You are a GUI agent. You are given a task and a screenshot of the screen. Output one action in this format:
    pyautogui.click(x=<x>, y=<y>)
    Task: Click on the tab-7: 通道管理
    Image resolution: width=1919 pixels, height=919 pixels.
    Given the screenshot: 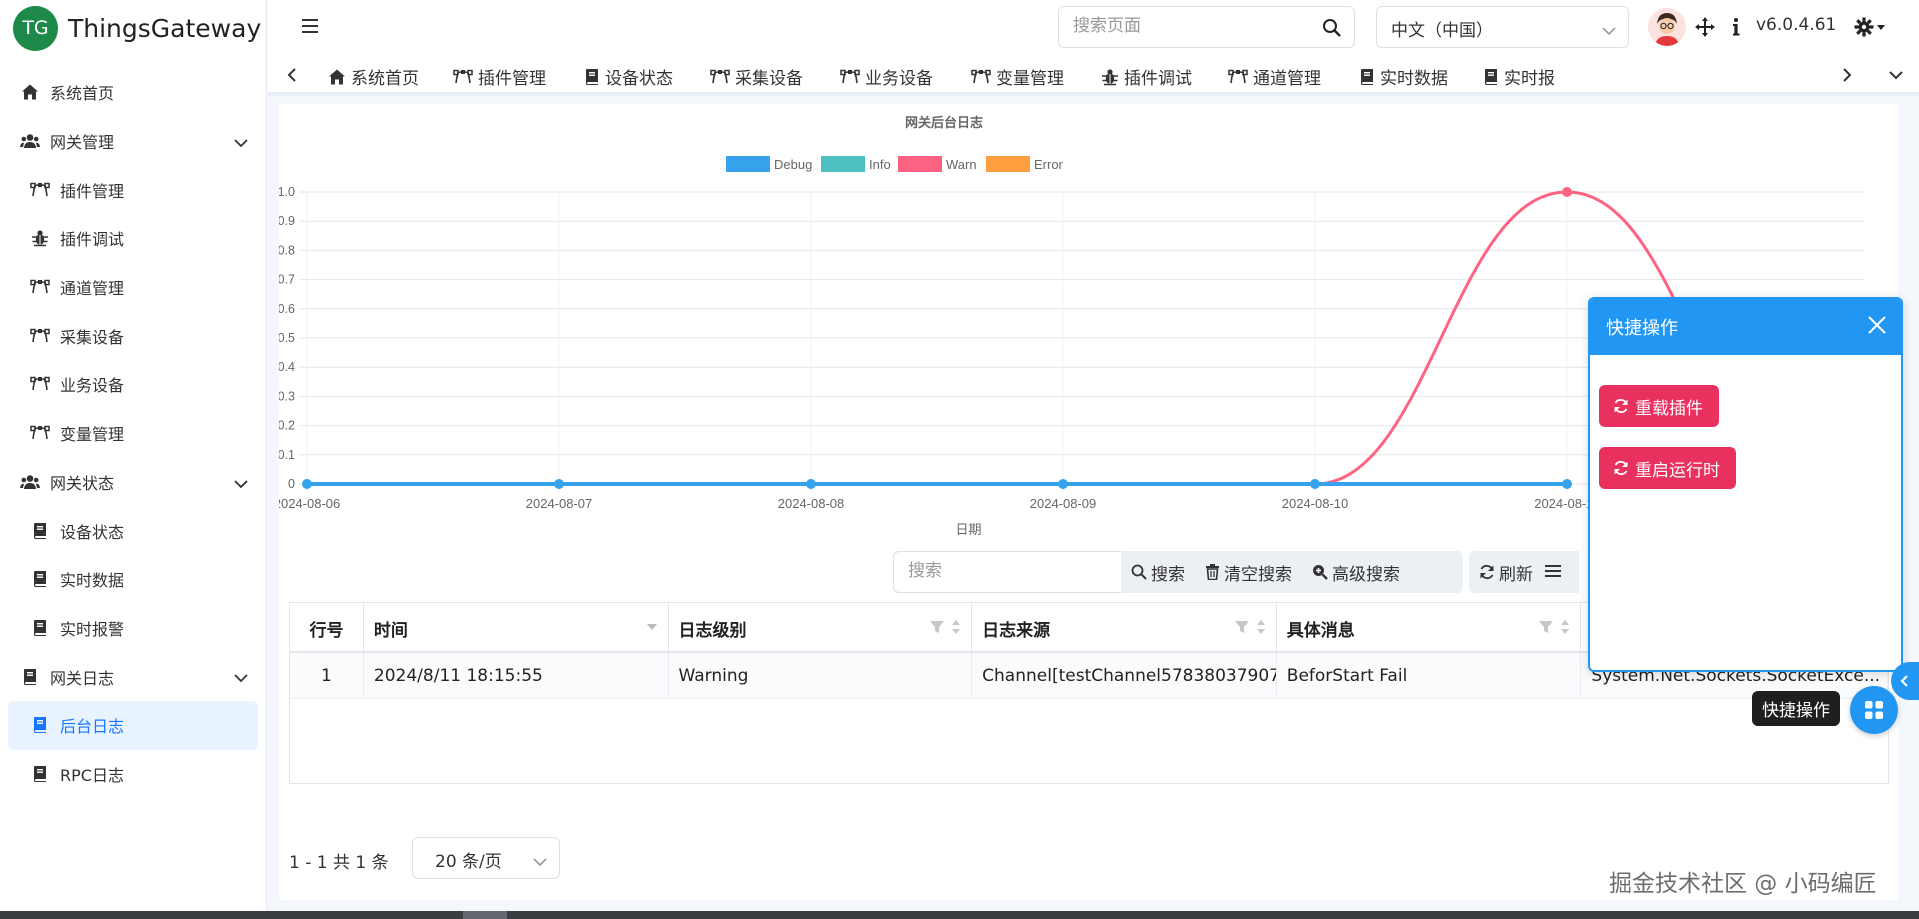 What is the action you would take?
    pyautogui.click(x=1274, y=76)
    